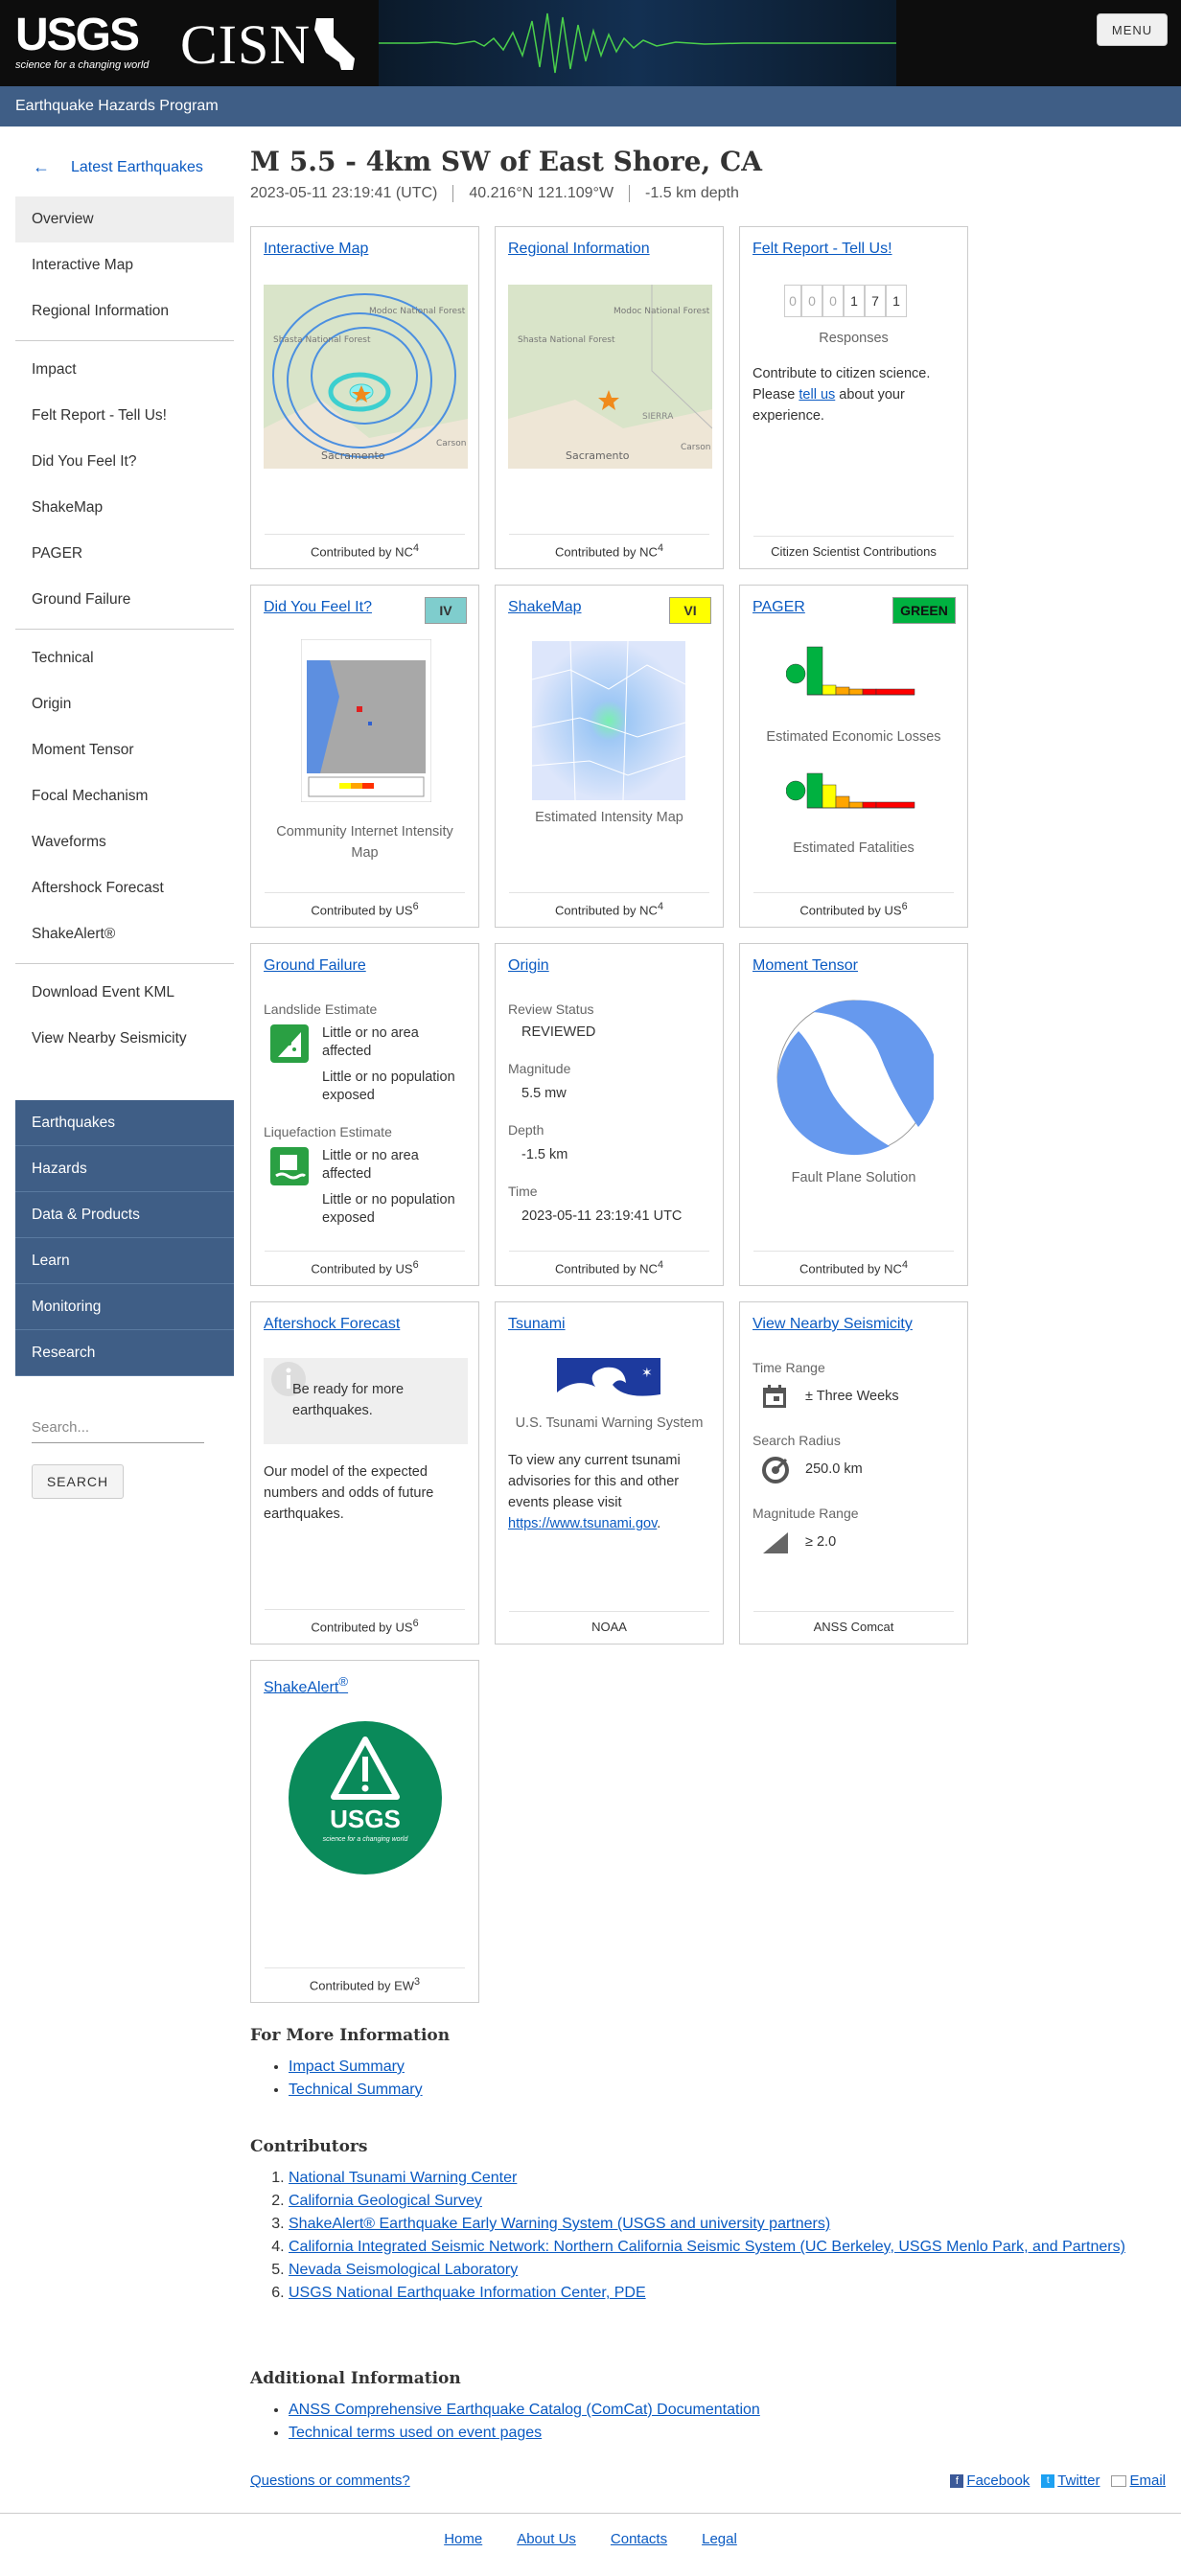 The image size is (1181, 2576). I want to click on sidebar-item-overview: Overview, so click(125, 219).